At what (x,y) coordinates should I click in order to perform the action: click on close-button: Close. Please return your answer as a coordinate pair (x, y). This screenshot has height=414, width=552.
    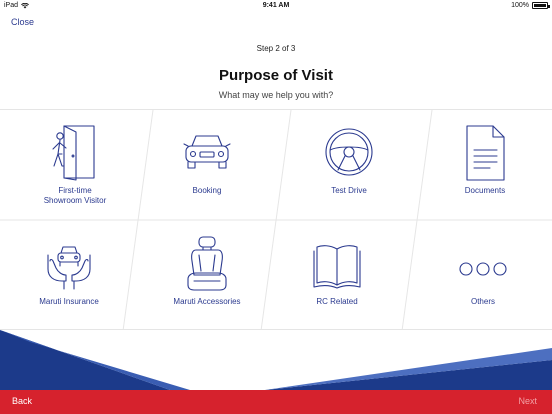
    Looking at the image, I should click on (22, 22).